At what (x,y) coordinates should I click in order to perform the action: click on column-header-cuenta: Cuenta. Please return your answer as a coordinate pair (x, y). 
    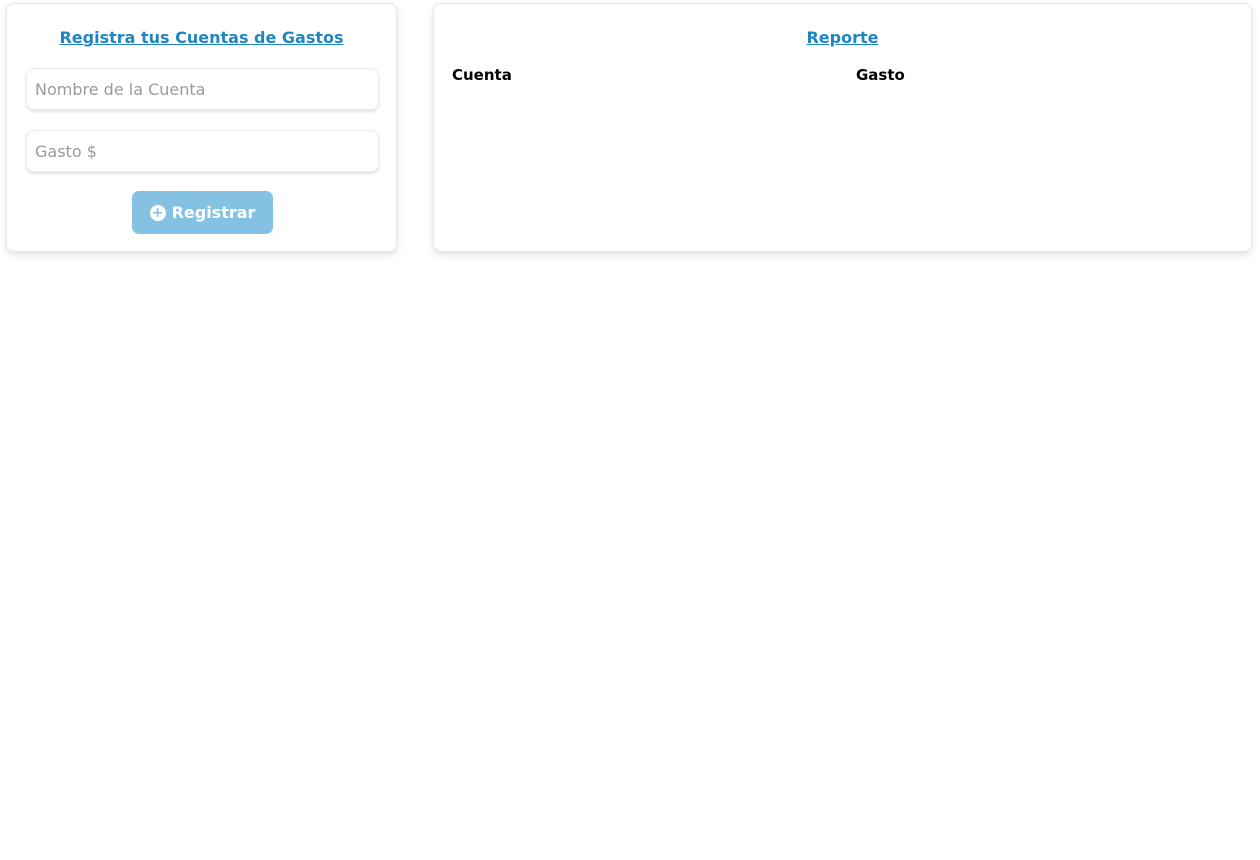
    Looking at the image, I should click on (482, 75).